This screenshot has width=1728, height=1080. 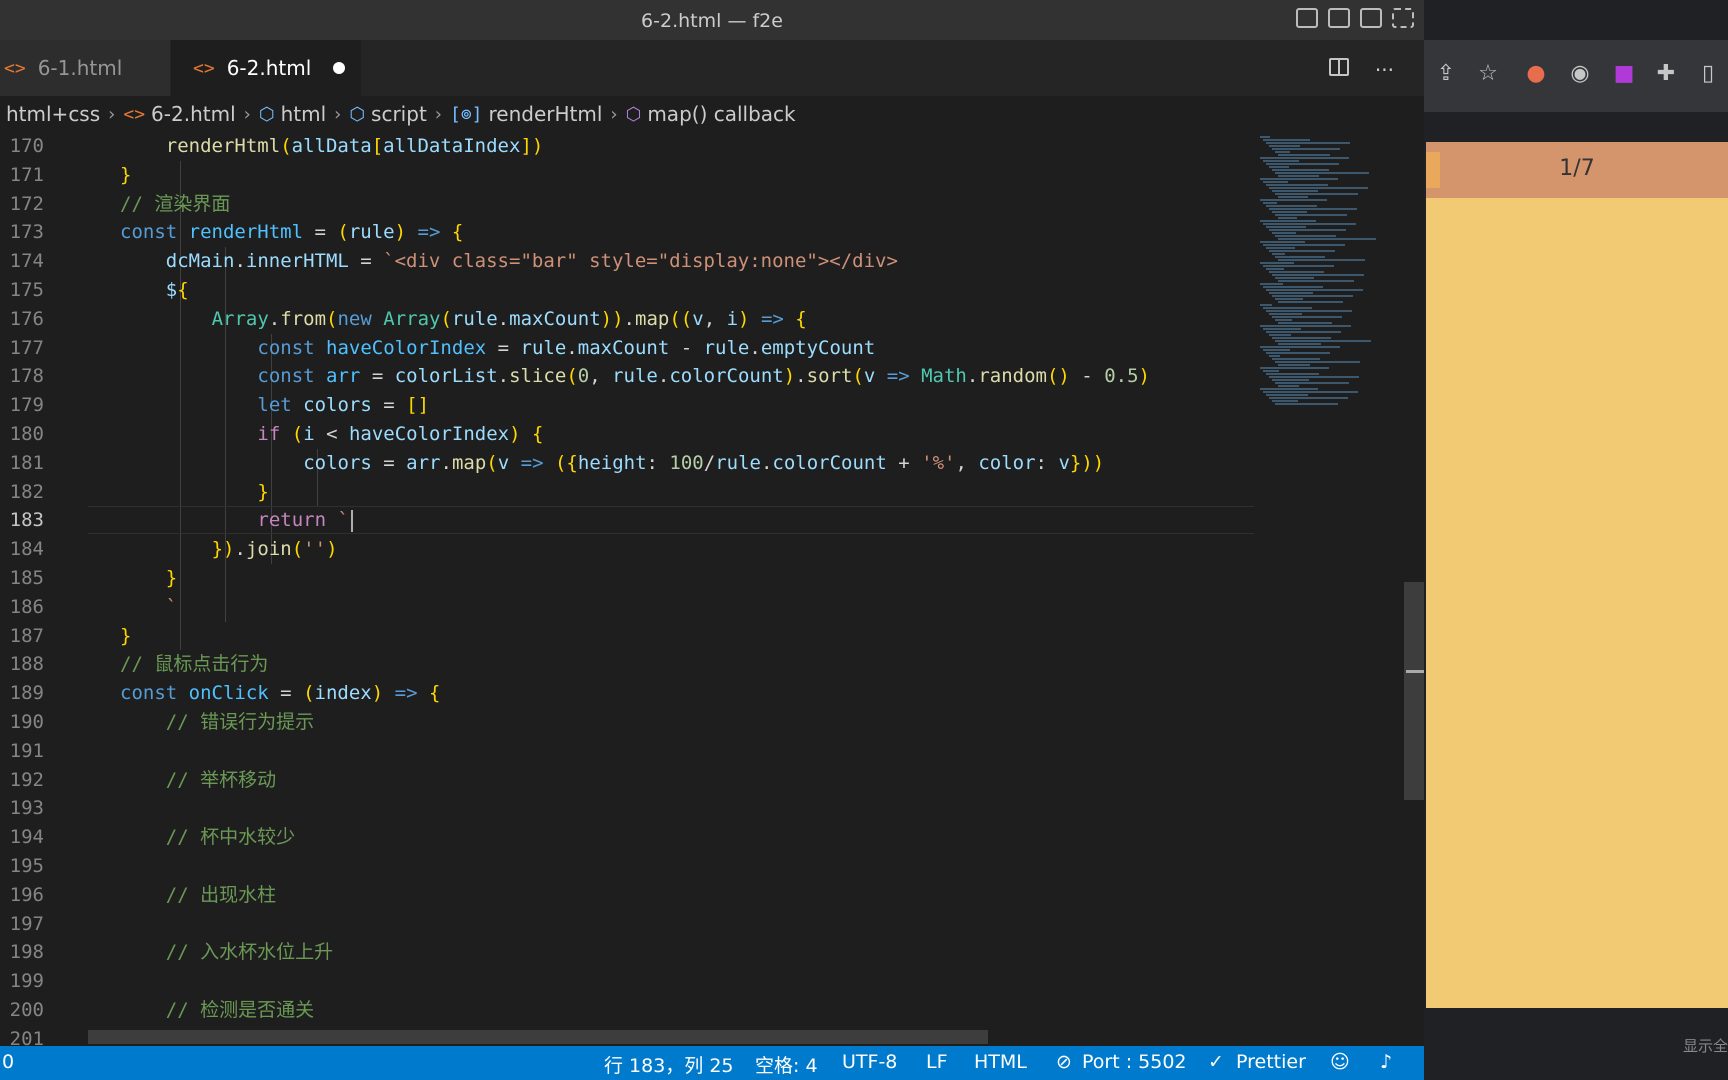 I want to click on split-editor-icon, so click(x=1338, y=67).